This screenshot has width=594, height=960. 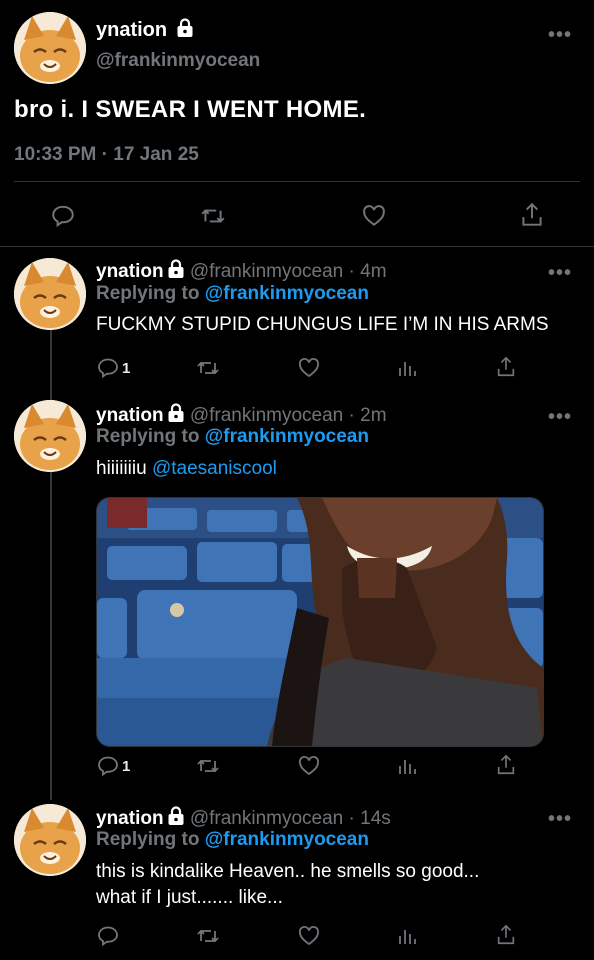 I want to click on reply-header: ynation @frankinmyocean · 4m, so click(x=241, y=272).